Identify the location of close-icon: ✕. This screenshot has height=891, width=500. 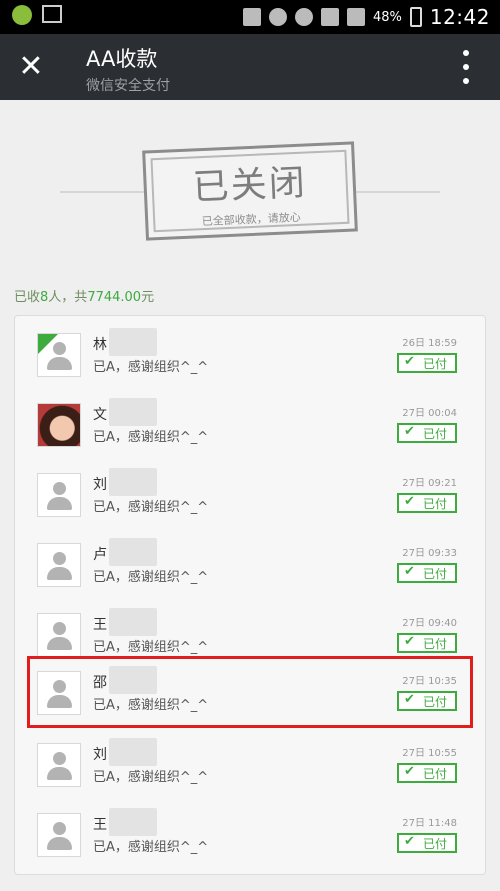
(31, 66).